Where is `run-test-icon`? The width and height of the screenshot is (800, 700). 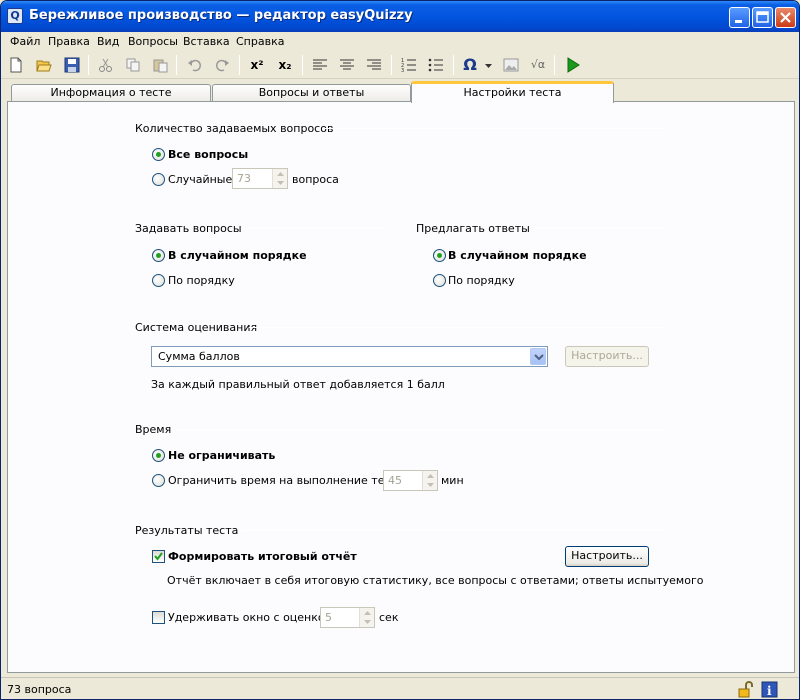
run-test-icon is located at coordinates (573, 65).